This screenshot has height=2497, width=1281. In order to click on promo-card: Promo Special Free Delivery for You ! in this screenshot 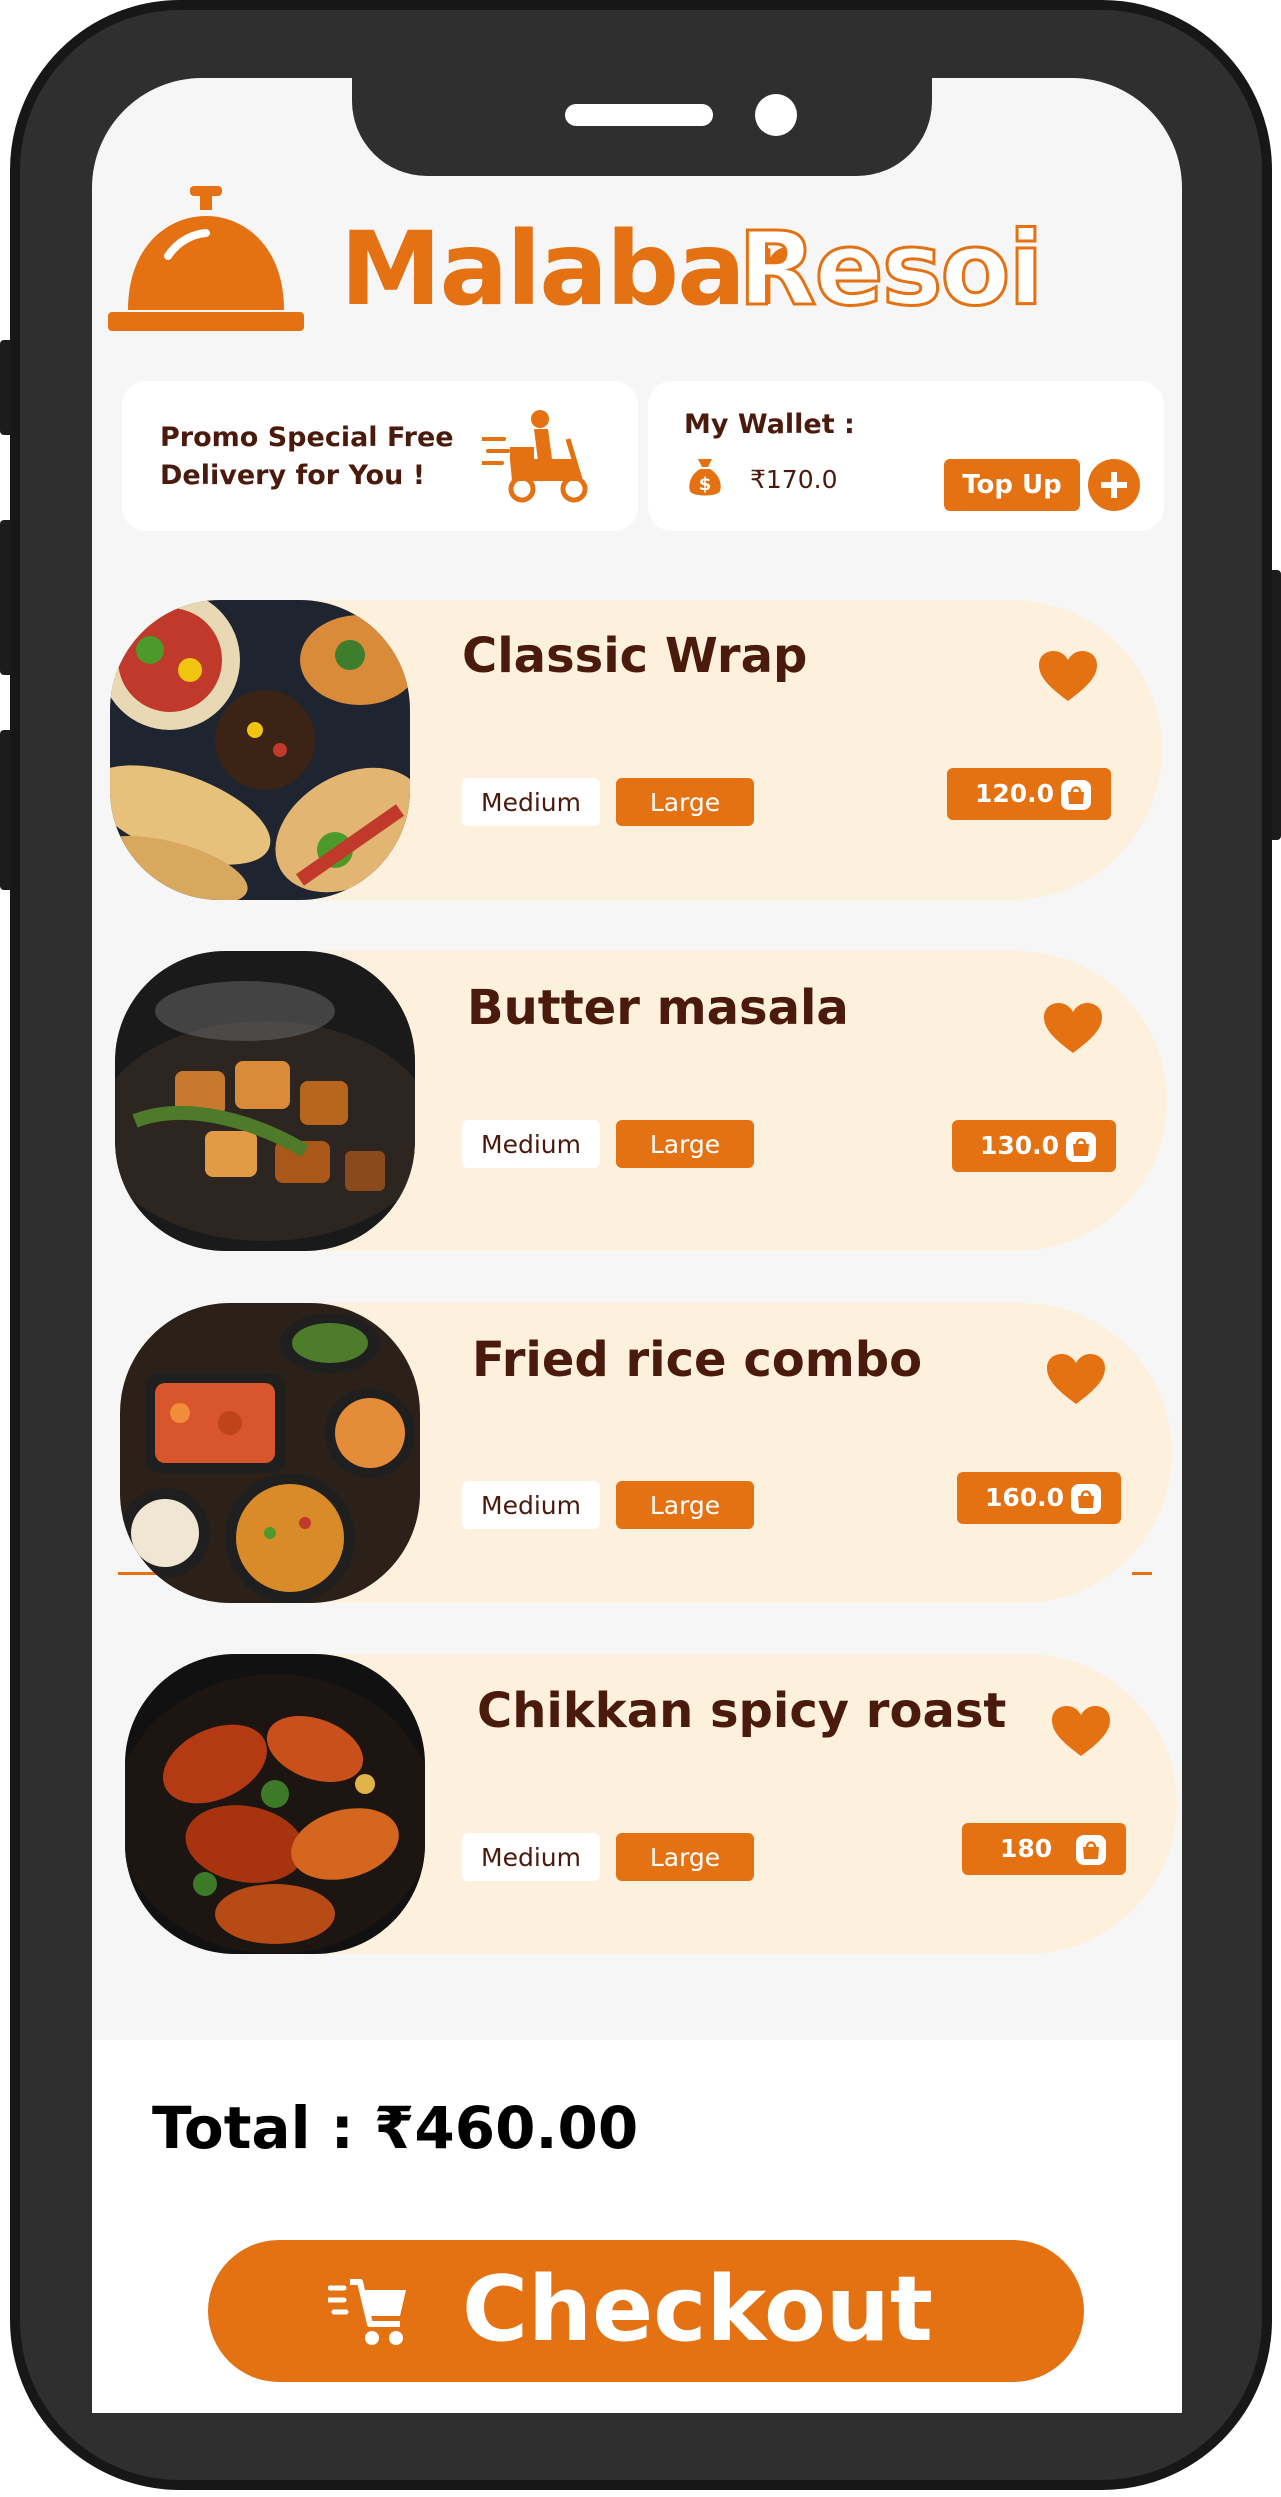, I will do `click(380, 456)`.